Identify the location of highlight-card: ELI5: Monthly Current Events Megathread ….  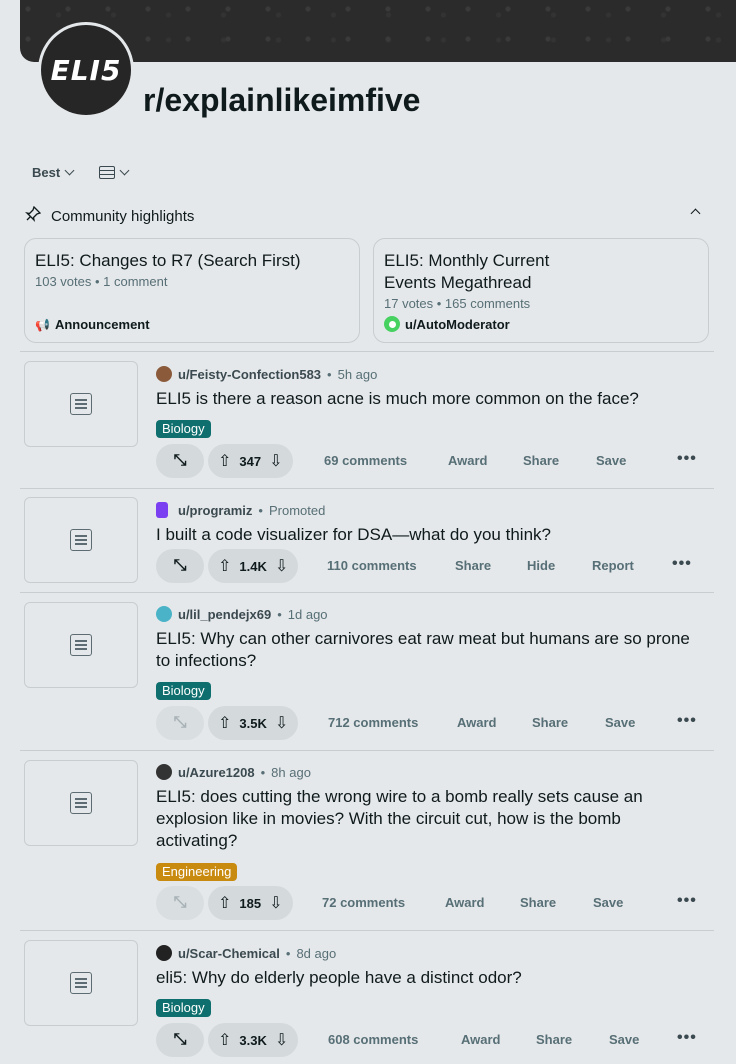
(541, 290).